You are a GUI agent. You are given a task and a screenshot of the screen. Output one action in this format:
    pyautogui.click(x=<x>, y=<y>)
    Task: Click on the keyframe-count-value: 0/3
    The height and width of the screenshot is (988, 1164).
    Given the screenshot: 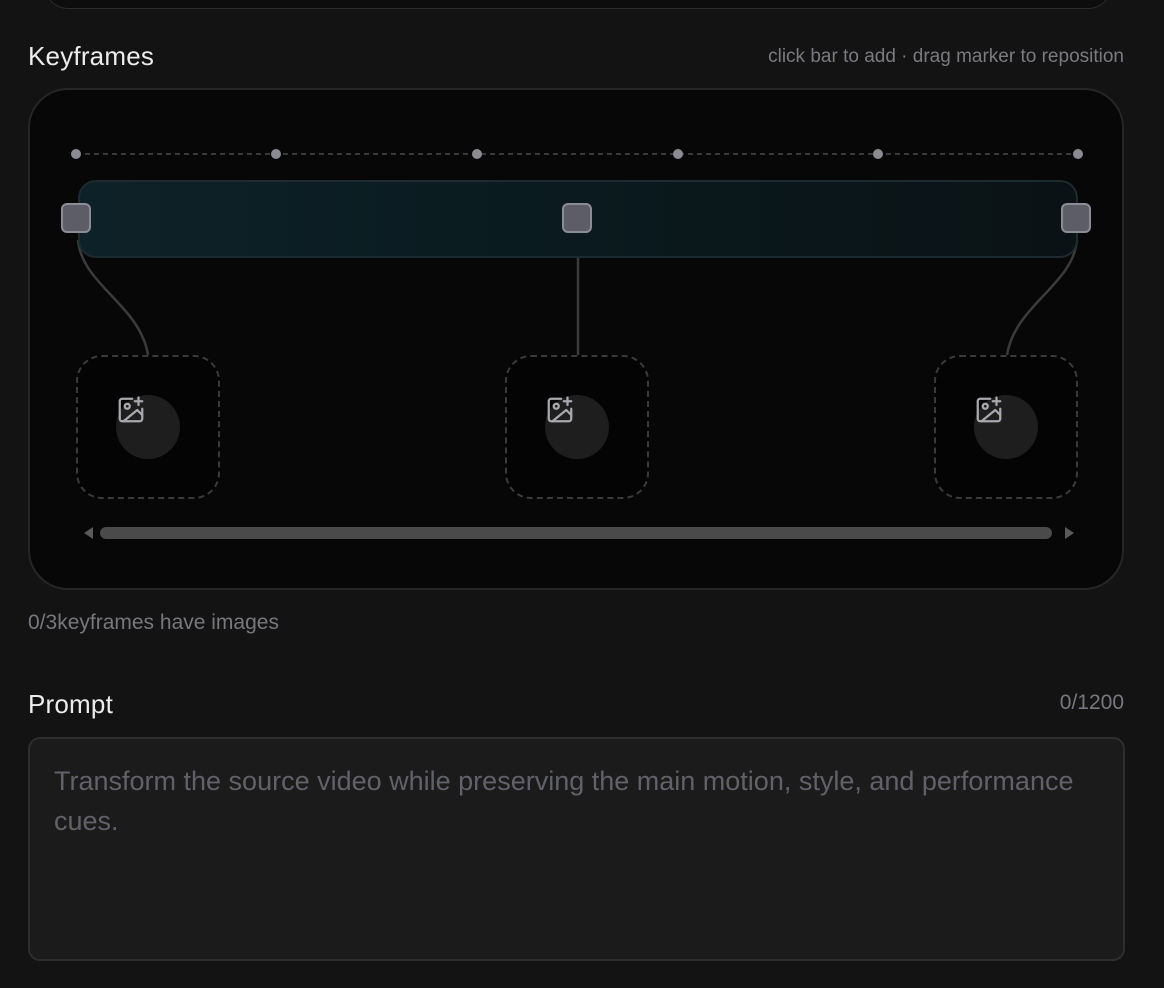 What is the action you would take?
    pyautogui.click(x=43, y=622)
    